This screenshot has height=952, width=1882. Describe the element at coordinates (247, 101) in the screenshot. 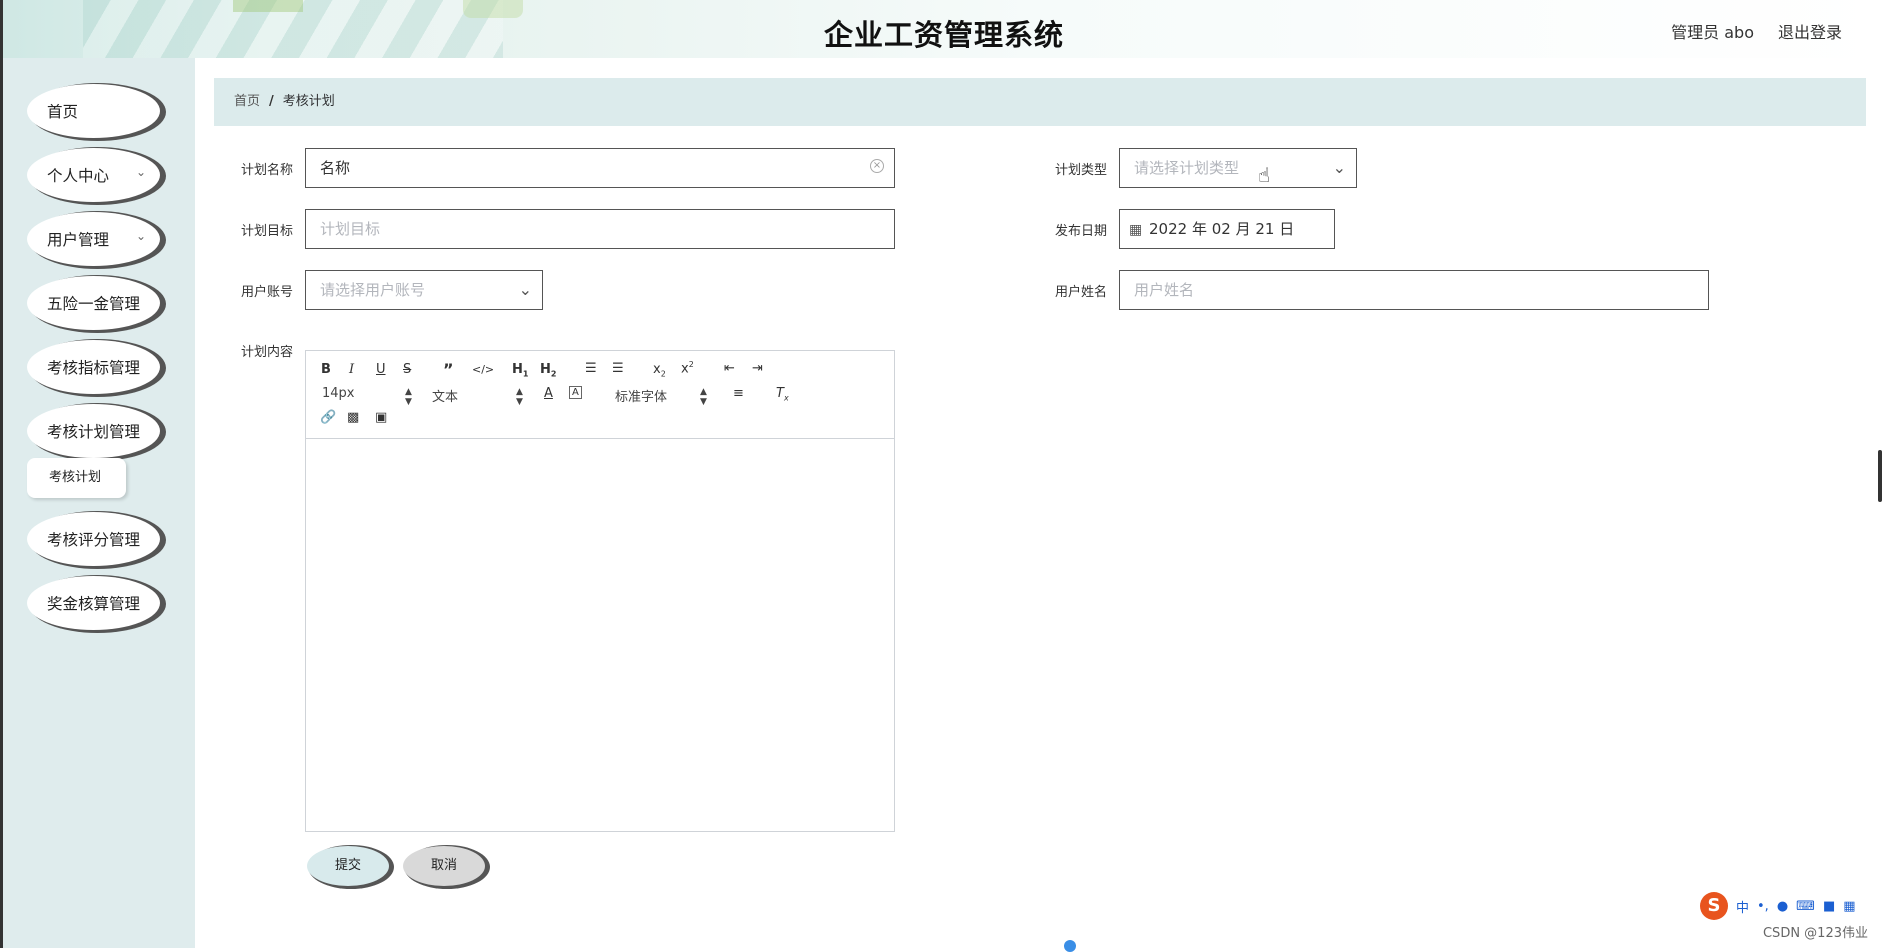

I see `breadcrumb-home: 首页` at that location.